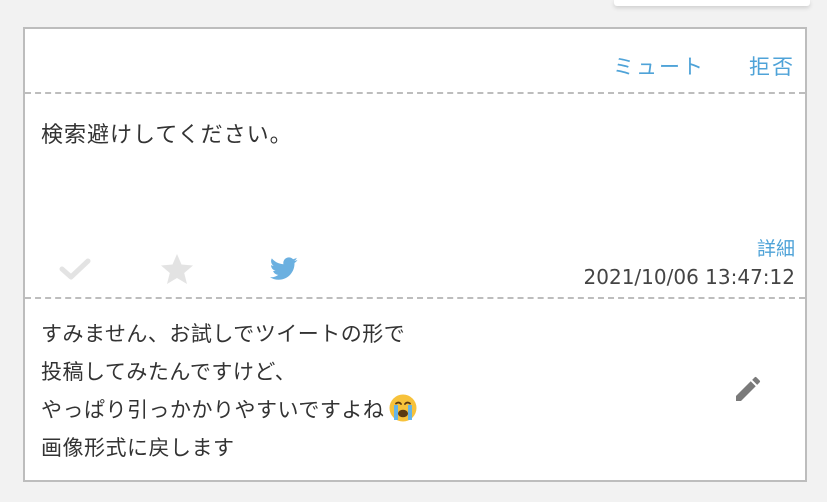  I want to click on crying-face-emoji, so click(403, 408).